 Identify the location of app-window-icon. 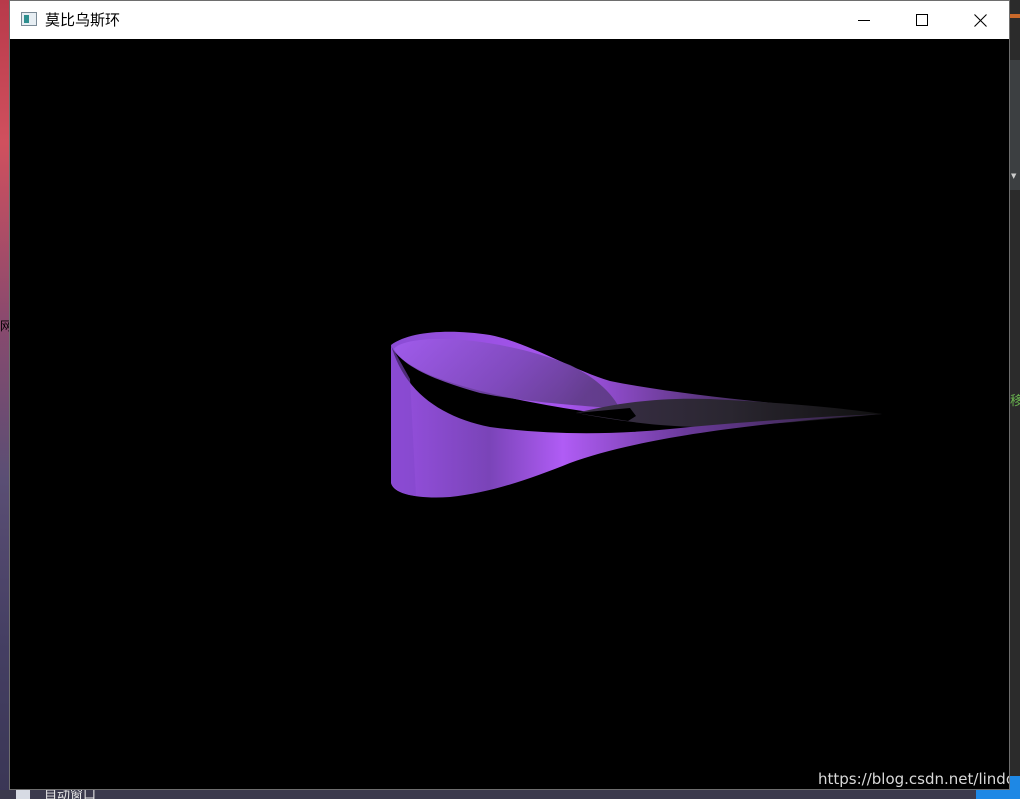
(29, 19).